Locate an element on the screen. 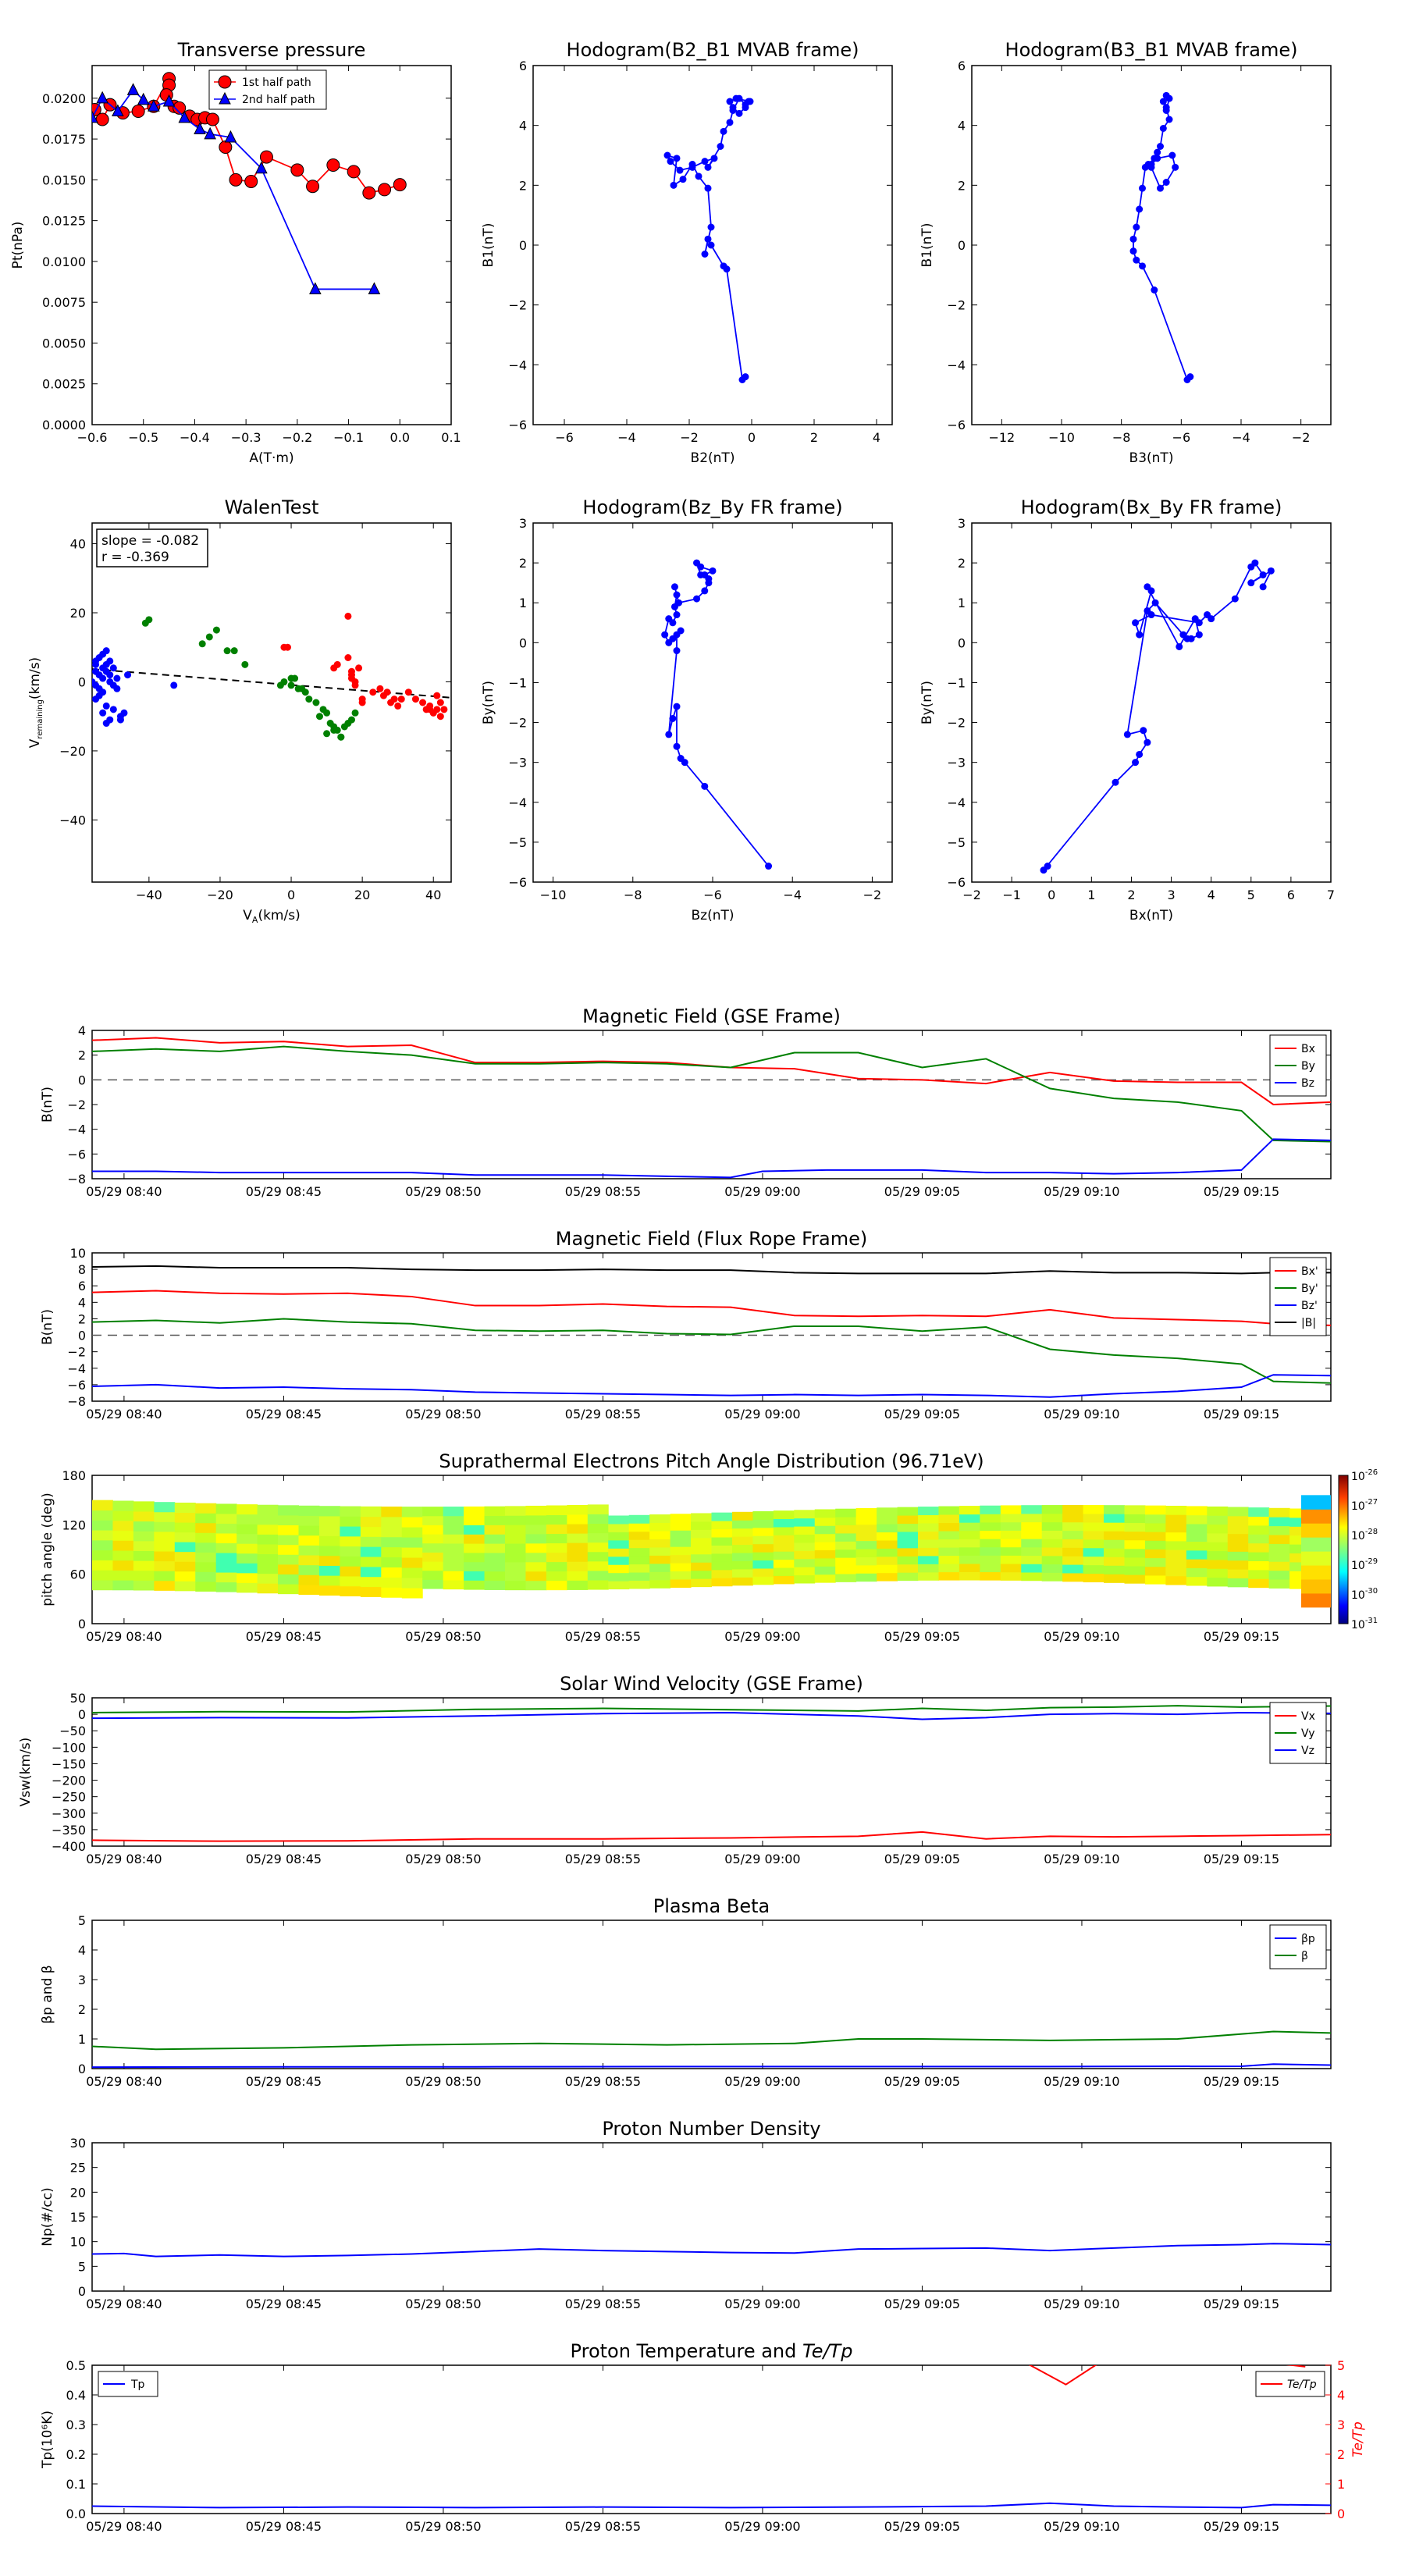  y-tick-label: 0.0000 is located at coordinates (64, 425).